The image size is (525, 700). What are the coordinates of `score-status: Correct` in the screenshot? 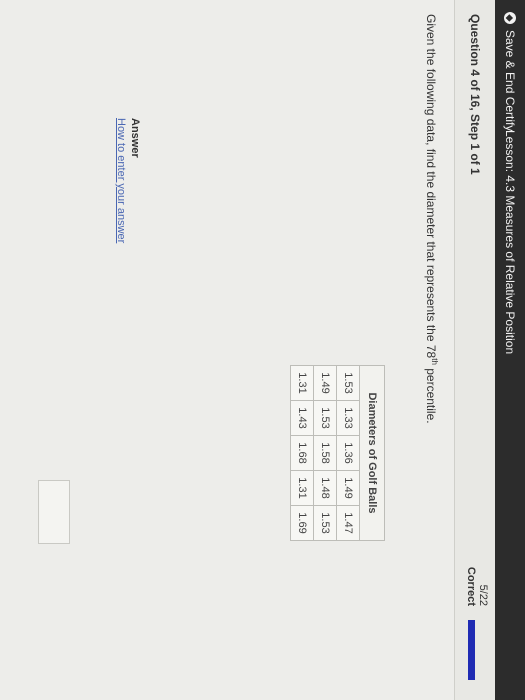 It's located at (471, 586).